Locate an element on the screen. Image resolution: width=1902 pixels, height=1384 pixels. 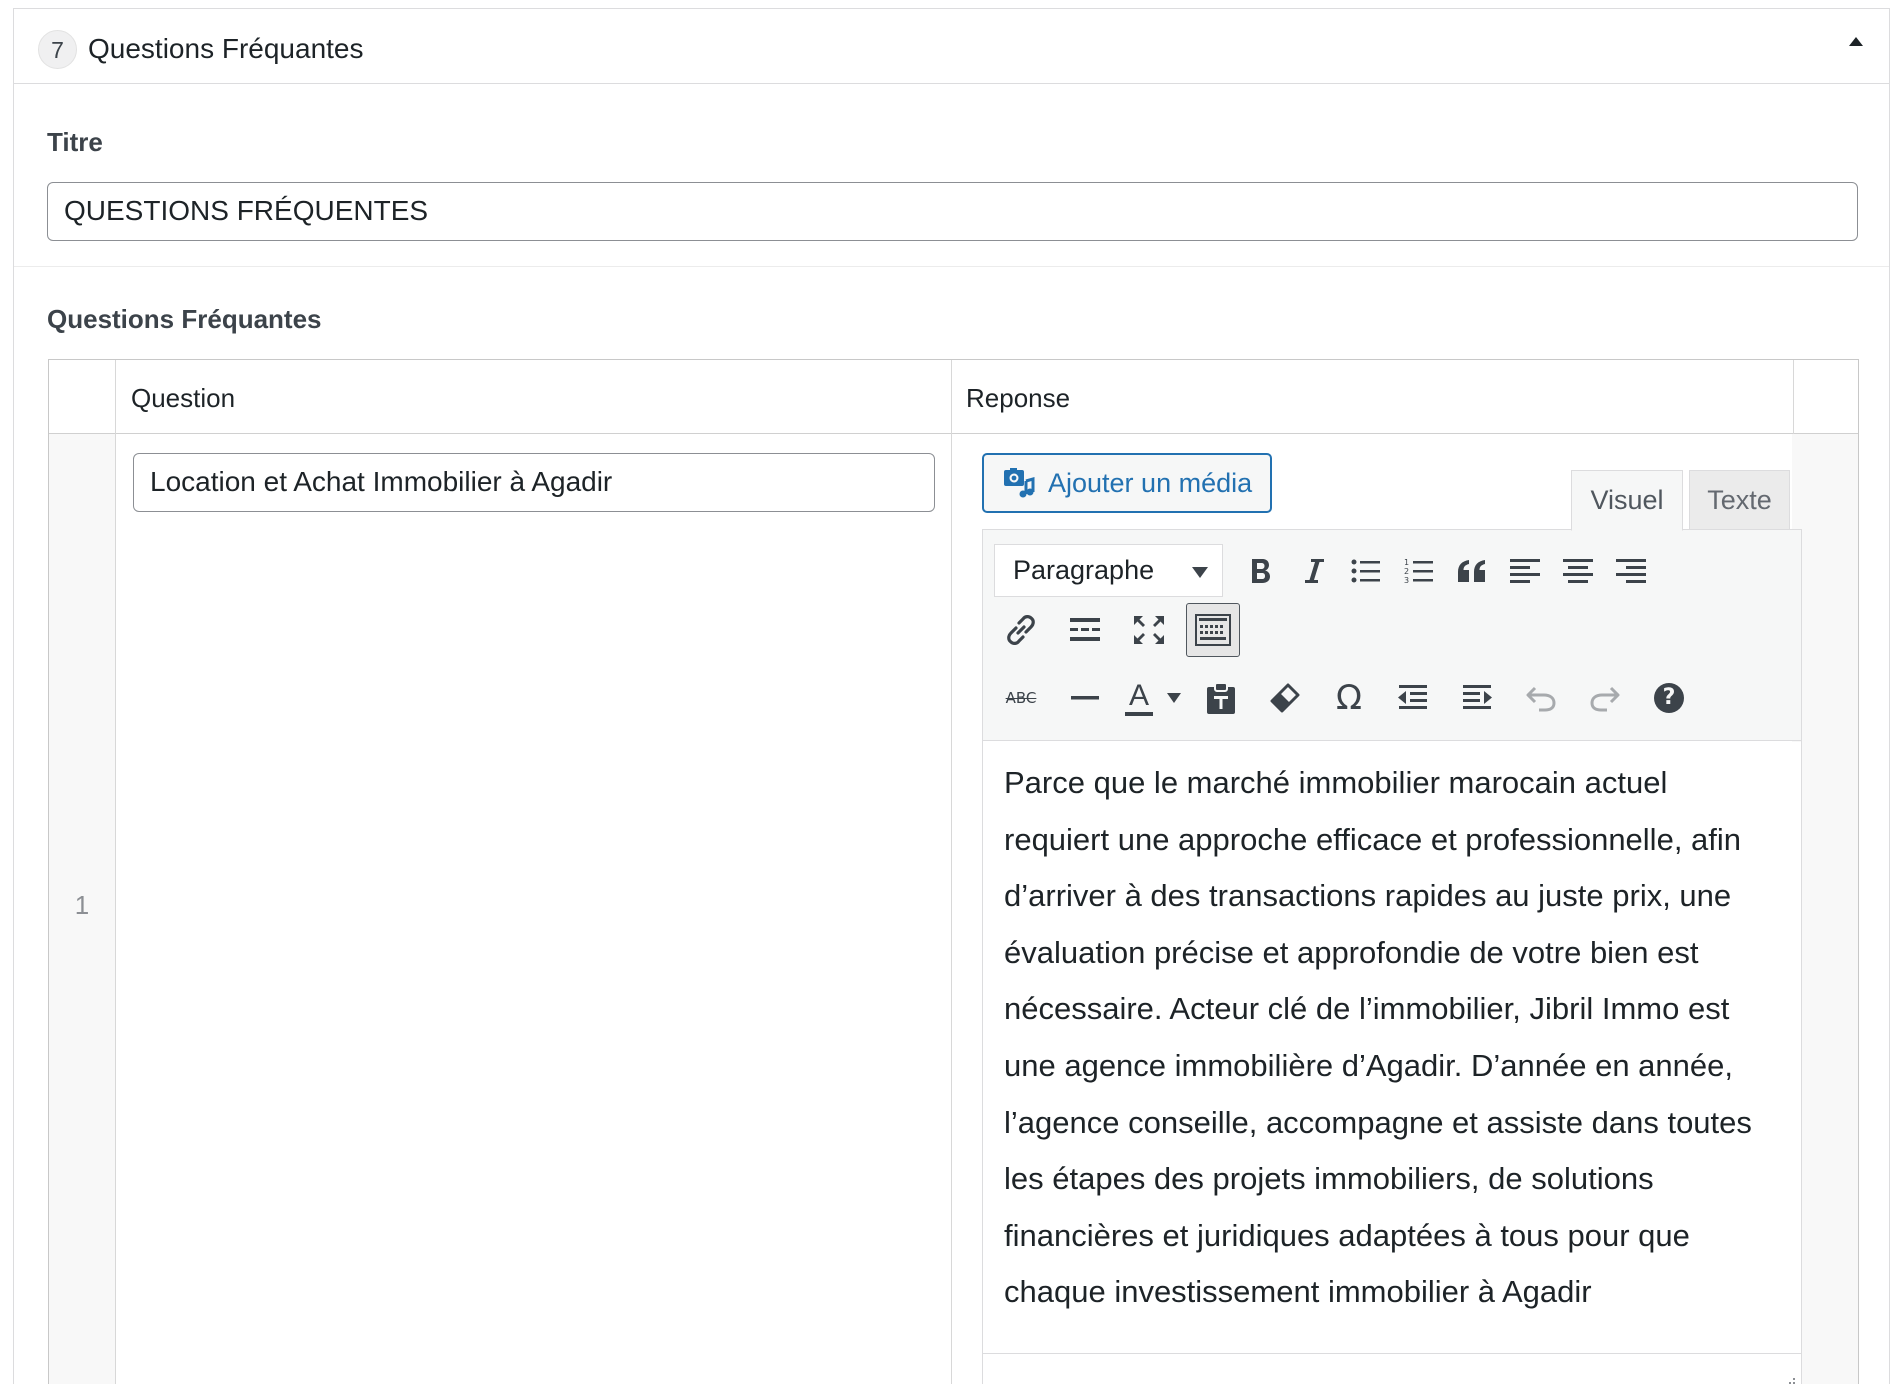
text-color-dropdown is located at coordinates (1174, 698).